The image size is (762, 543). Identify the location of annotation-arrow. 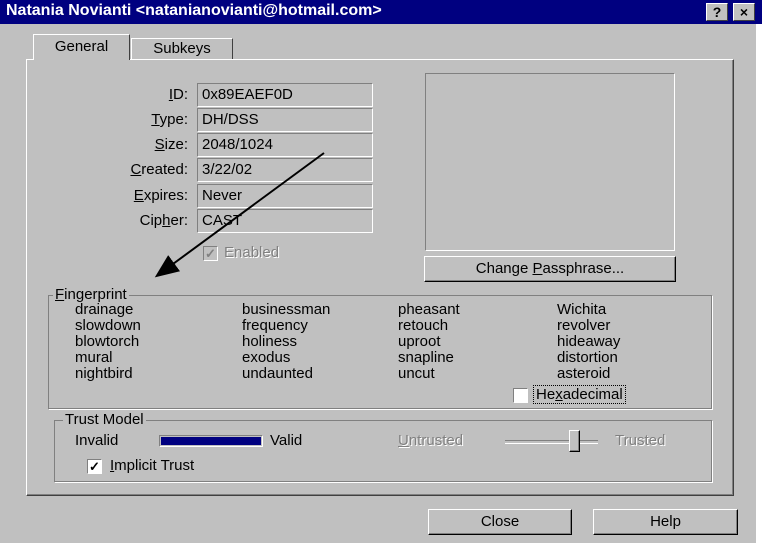
(239, 215).